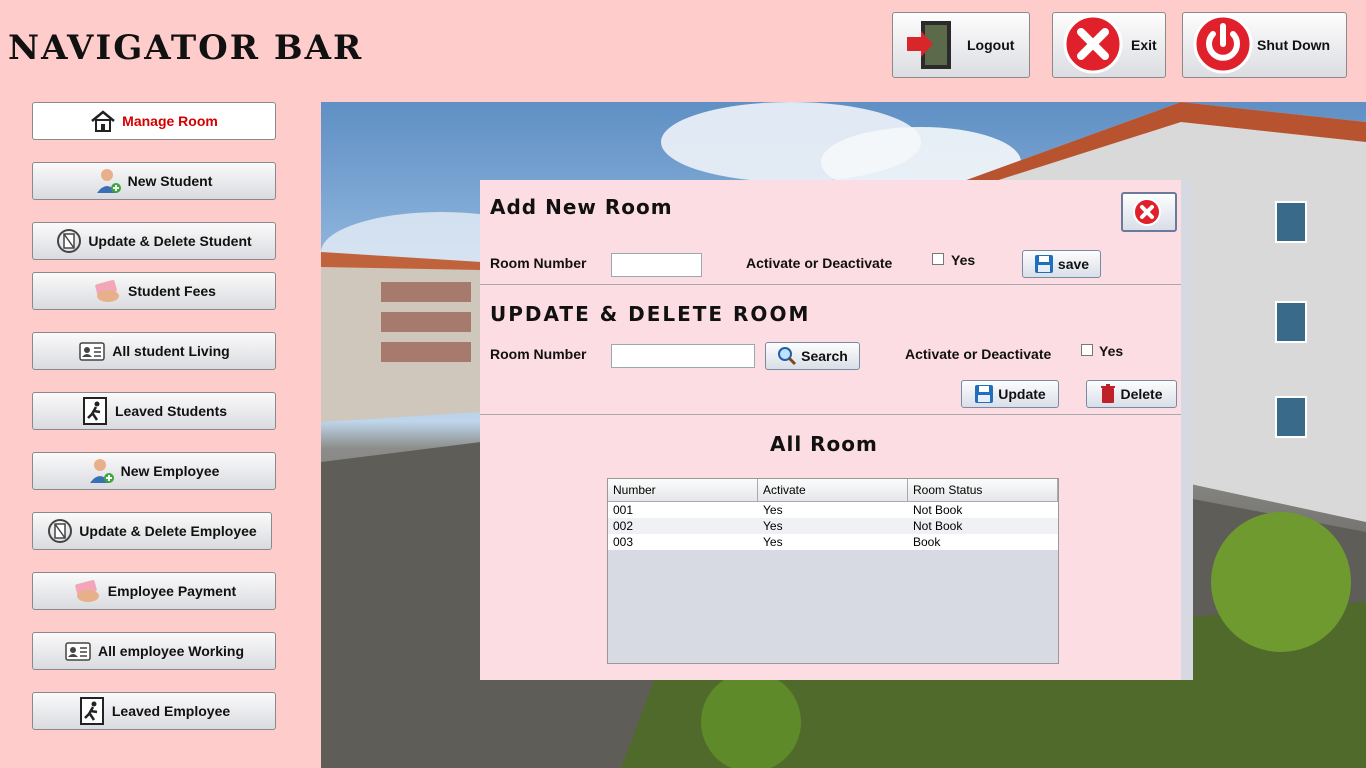 The height and width of the screenshot is (768, 1366). Describe the element at coordinates (538, 354) in the screenshot. I see `update-room-number-label: Room Number` at that location.